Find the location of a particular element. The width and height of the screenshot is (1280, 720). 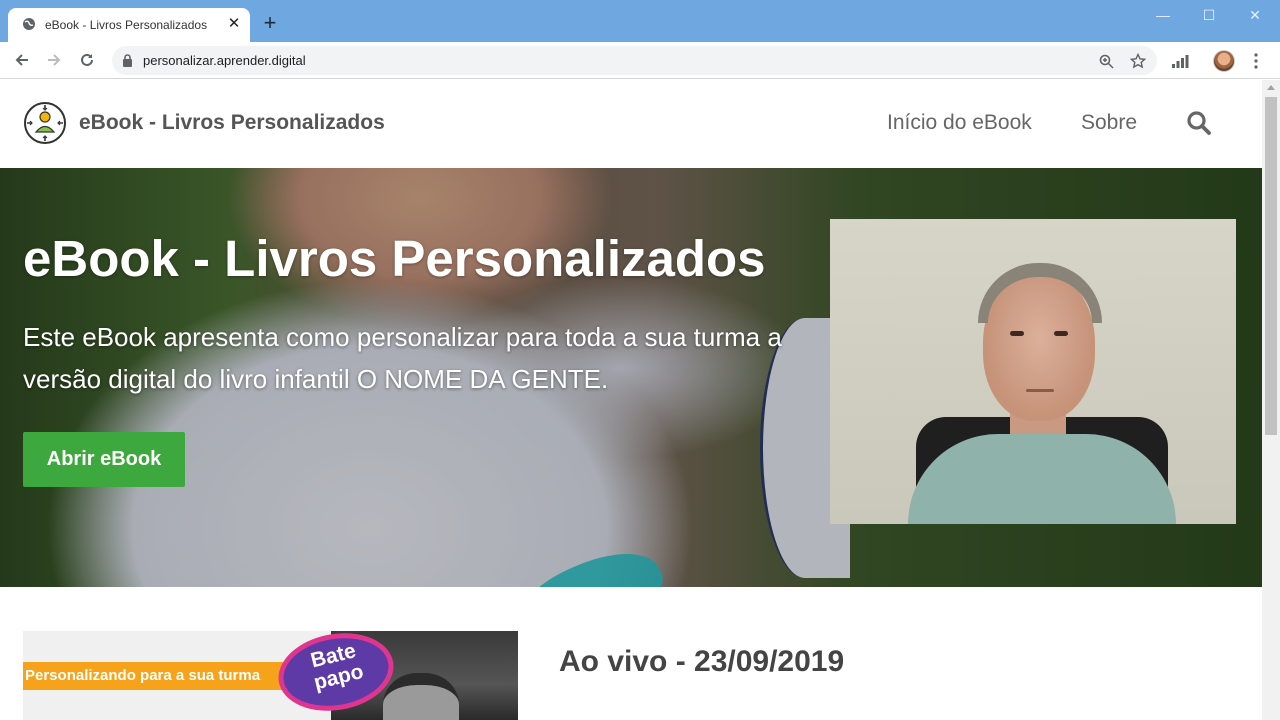

site-title: eBook - Livros Personalizados is located at coordinates (232, 123).